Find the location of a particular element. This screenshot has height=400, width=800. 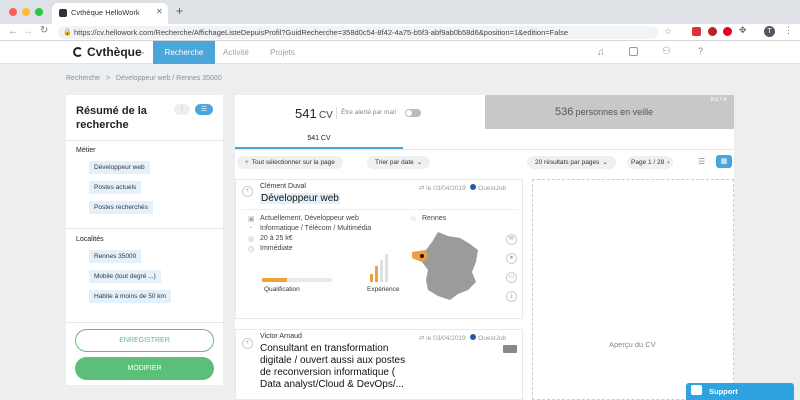

pinterest-icon is located at coordinates (727, 31).